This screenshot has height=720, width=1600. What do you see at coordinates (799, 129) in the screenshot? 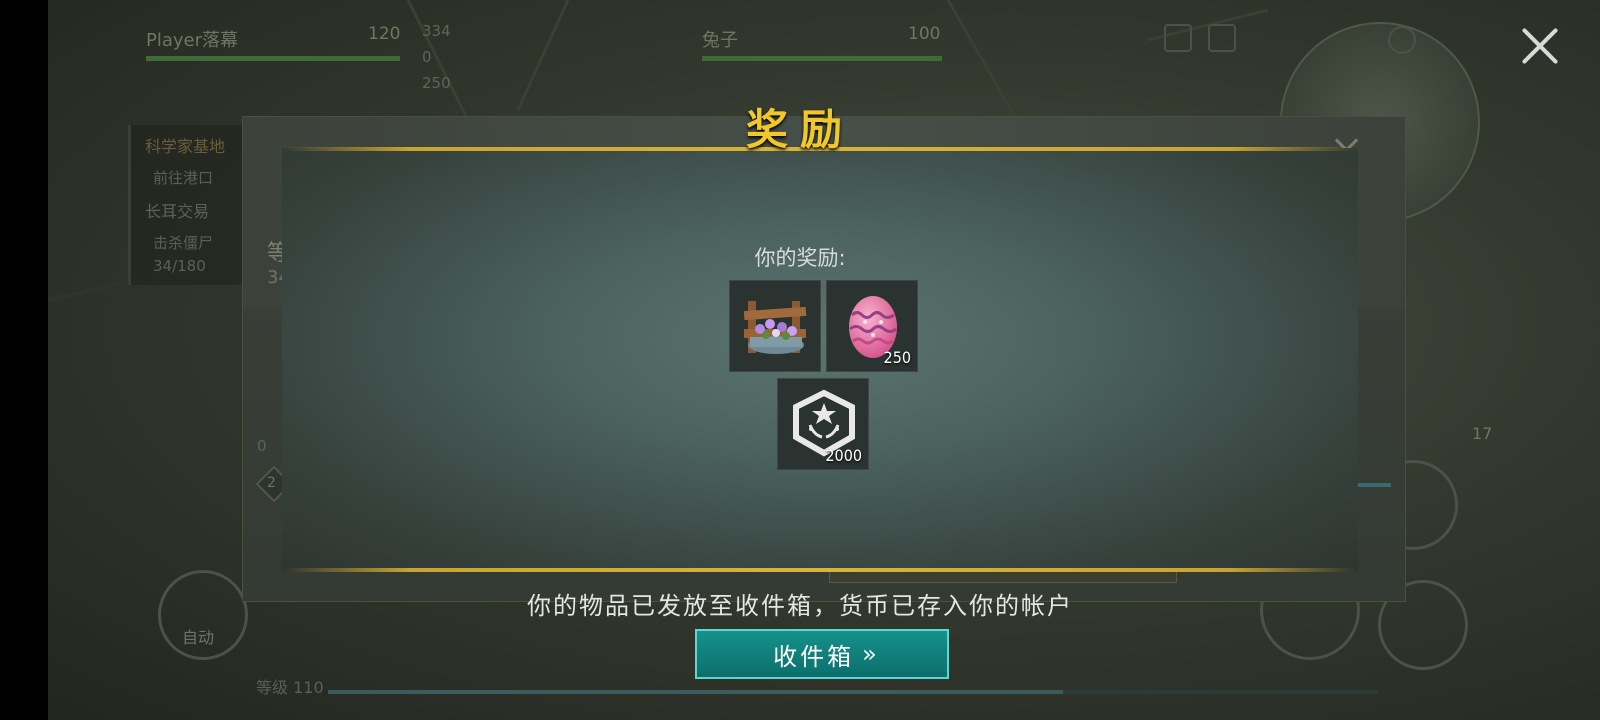
I see `modal-title: 奖励` at bounding box center [799, 129].